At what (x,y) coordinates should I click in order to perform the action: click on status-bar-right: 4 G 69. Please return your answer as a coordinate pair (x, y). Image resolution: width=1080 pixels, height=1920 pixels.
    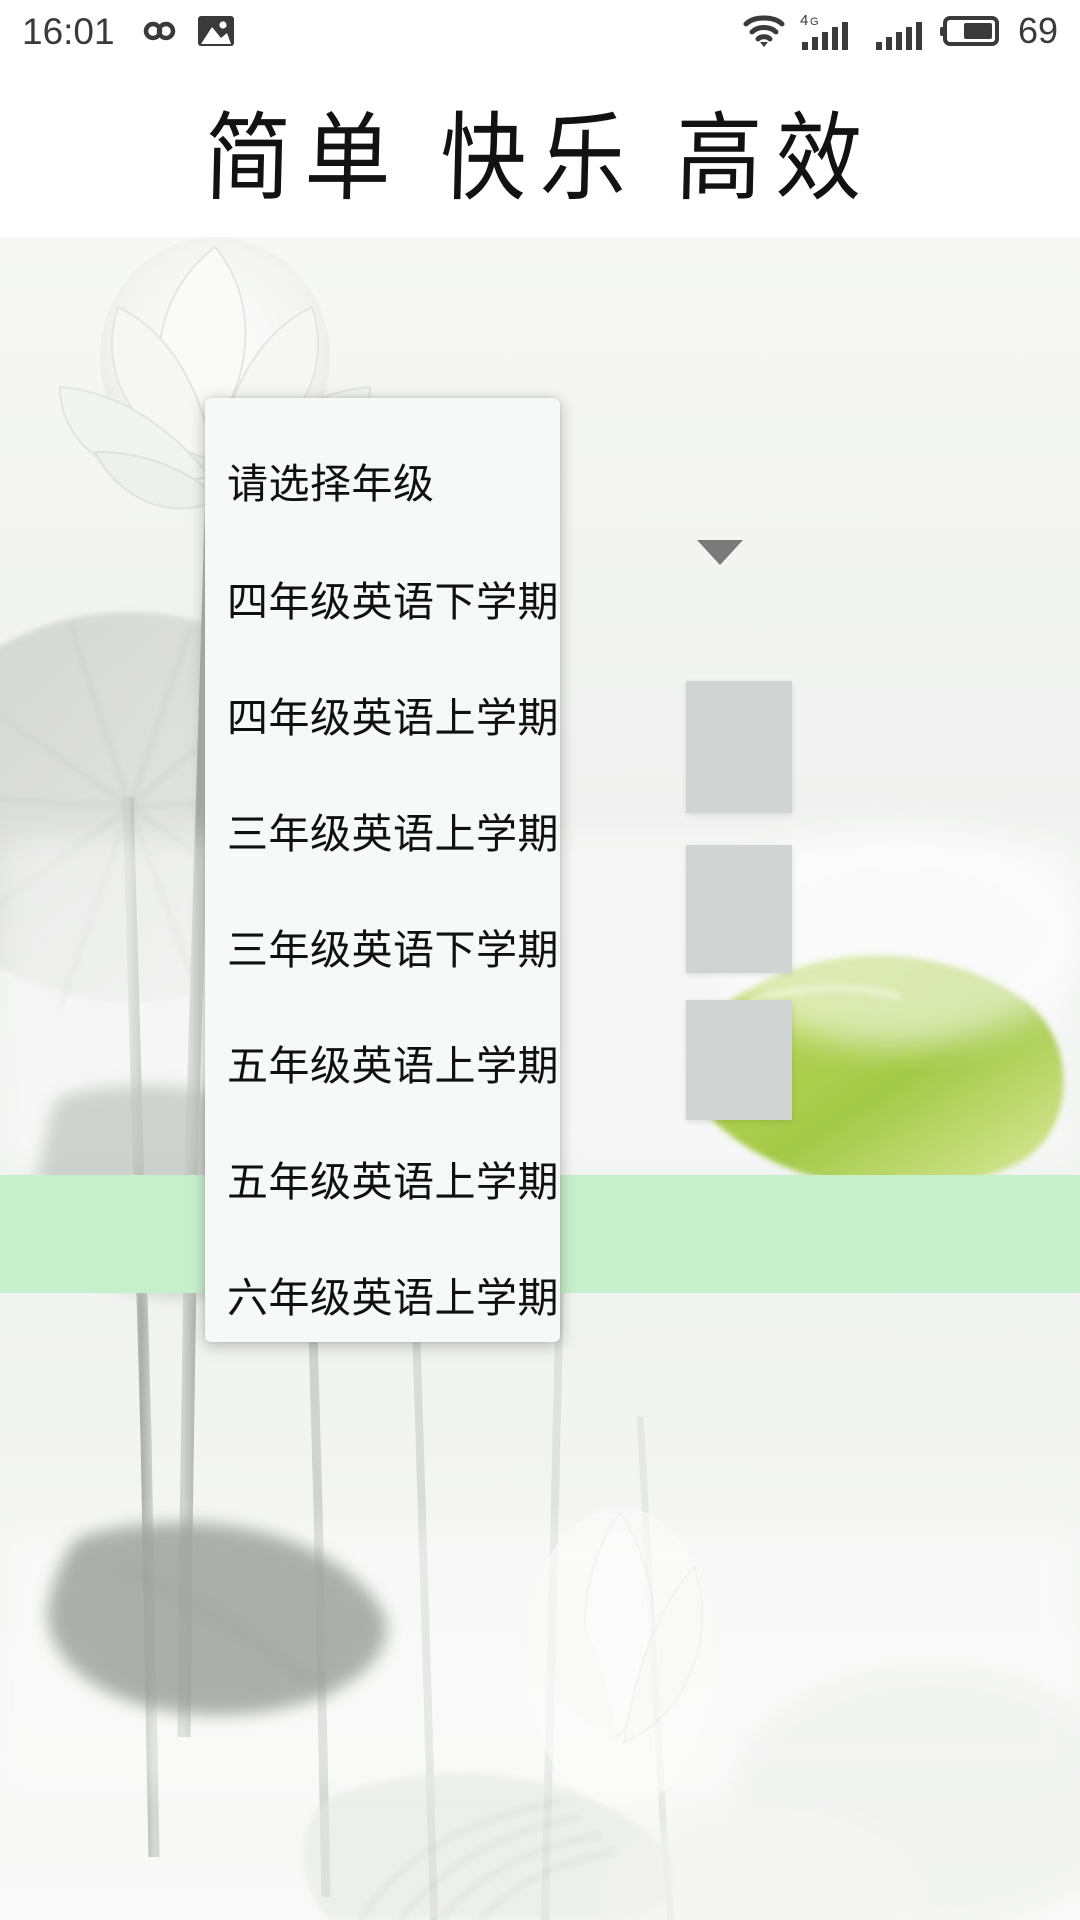
    Looking at the image, I should click on (900, 31).